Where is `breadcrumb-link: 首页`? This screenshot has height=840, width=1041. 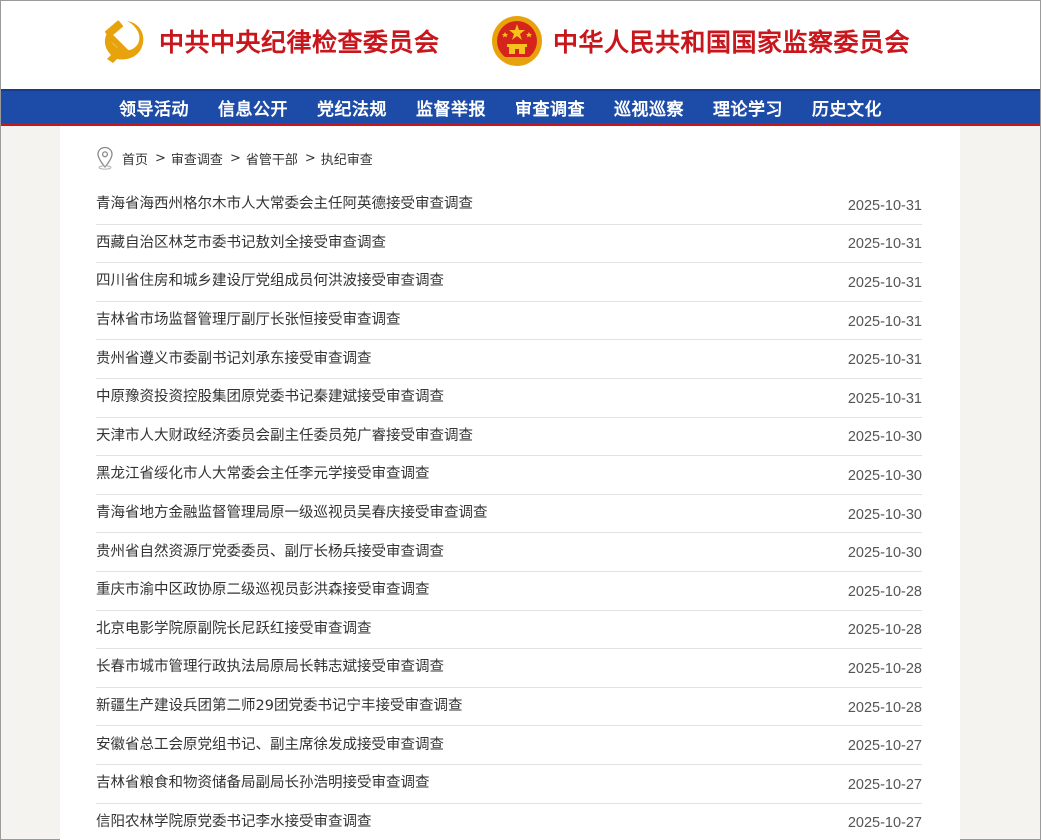 breadcrumb-link: 首页 is located at coordinates (135, 158).